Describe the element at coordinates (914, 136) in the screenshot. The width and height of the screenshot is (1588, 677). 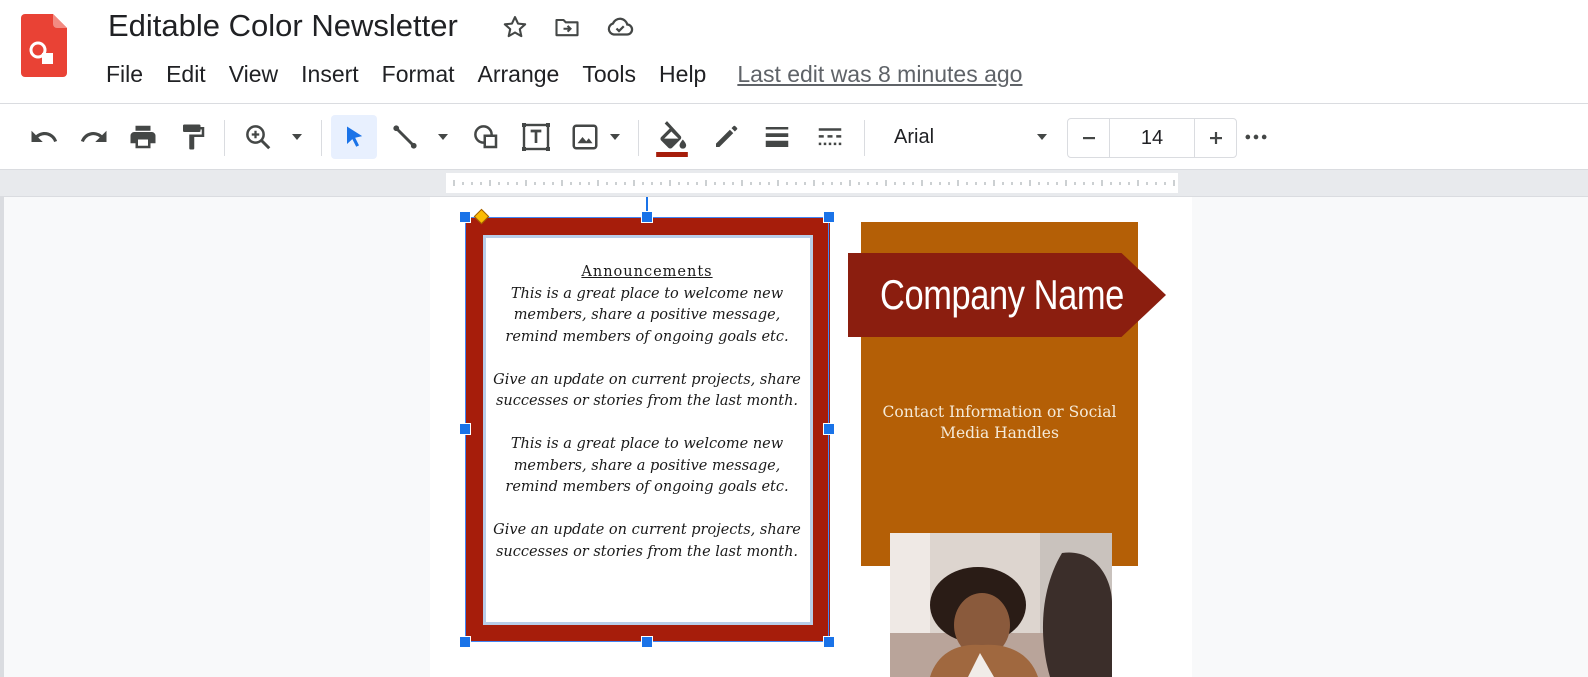
I see `font-family-value: Arial` at that location.